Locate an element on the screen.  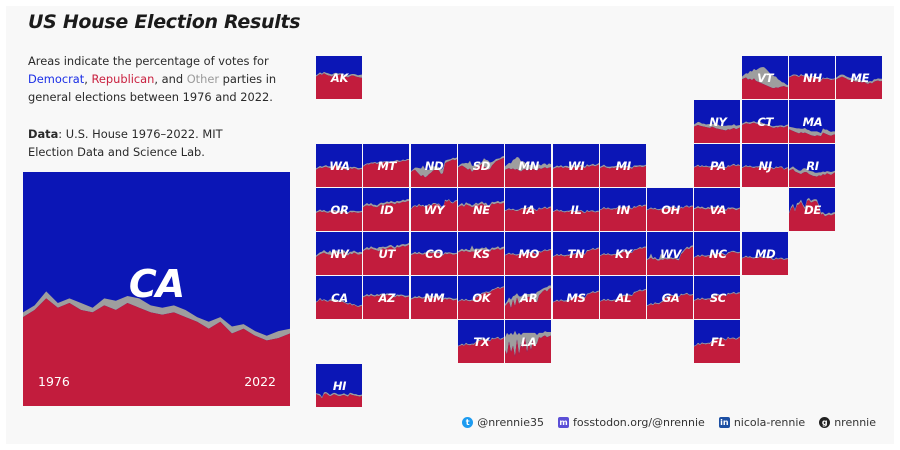
state-label-nv: NV is located at coordinates (339, 254).